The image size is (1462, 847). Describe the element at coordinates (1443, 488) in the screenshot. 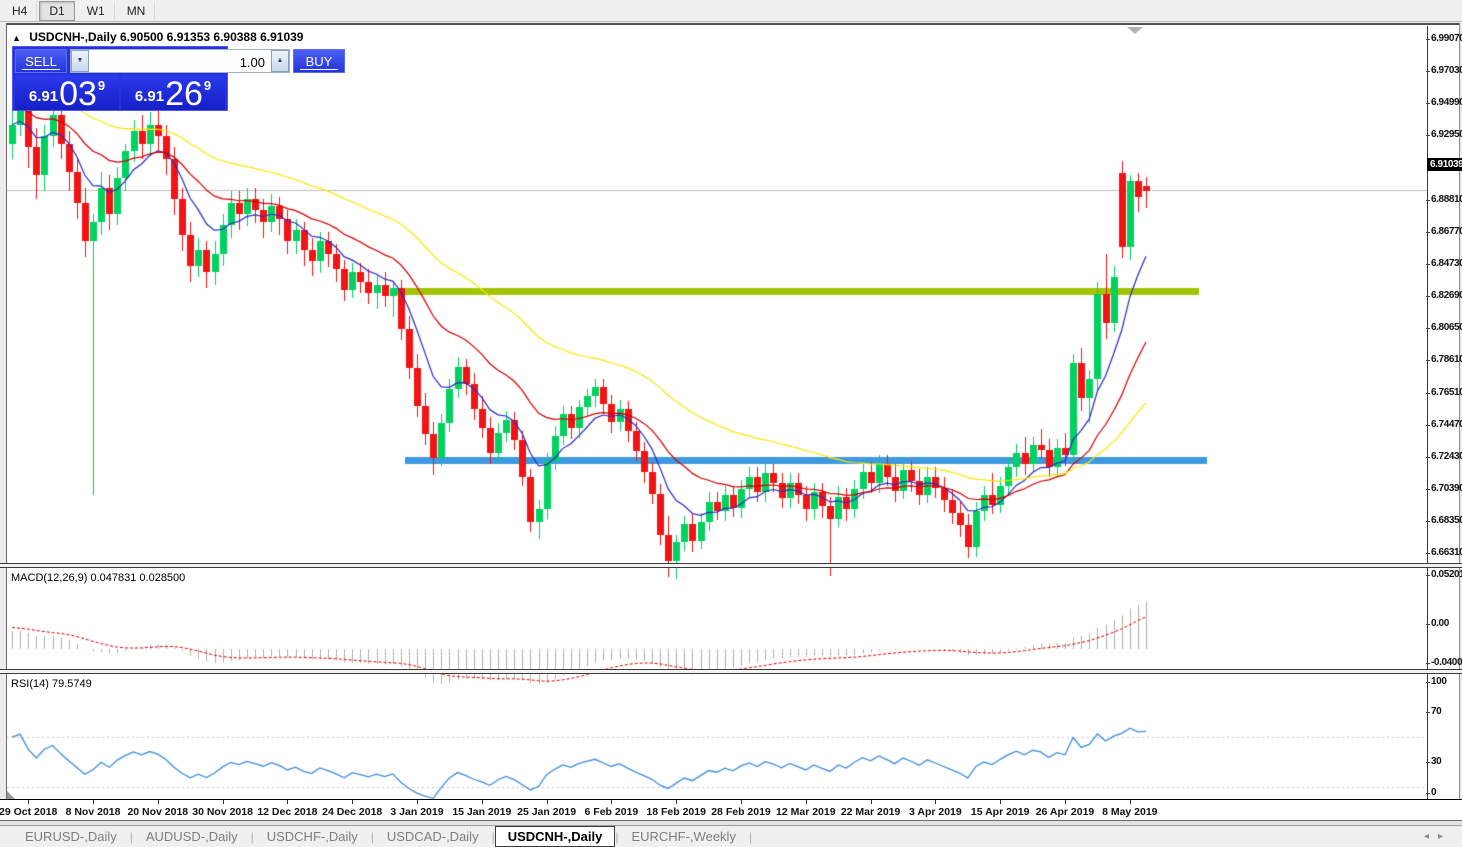

I see `price-axis-label: 6.70390` at that location.